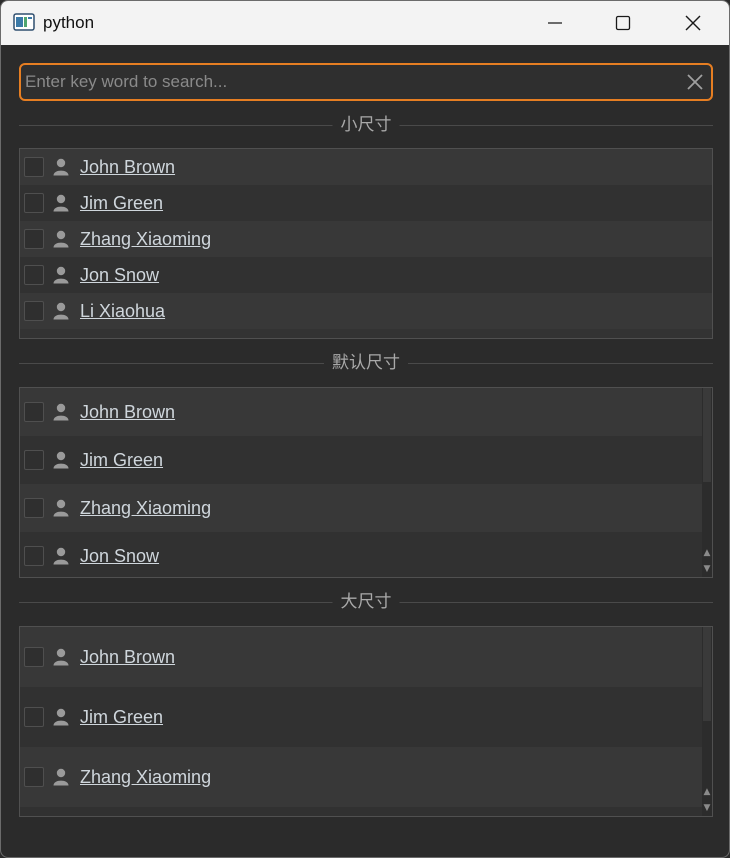  I want to click on section-header-small: 小尺寸, so click(366, 125).